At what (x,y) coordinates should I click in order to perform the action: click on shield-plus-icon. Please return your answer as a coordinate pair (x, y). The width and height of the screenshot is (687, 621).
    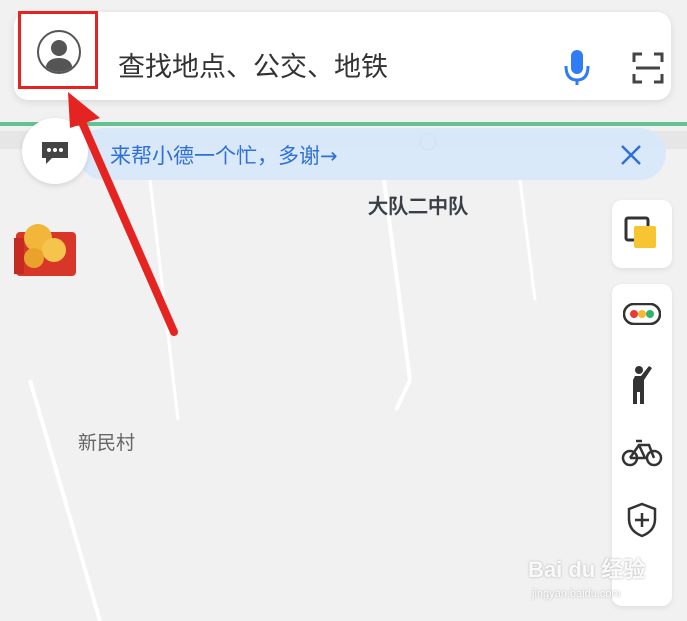
    Looking at the image, I should click on (642, 520).